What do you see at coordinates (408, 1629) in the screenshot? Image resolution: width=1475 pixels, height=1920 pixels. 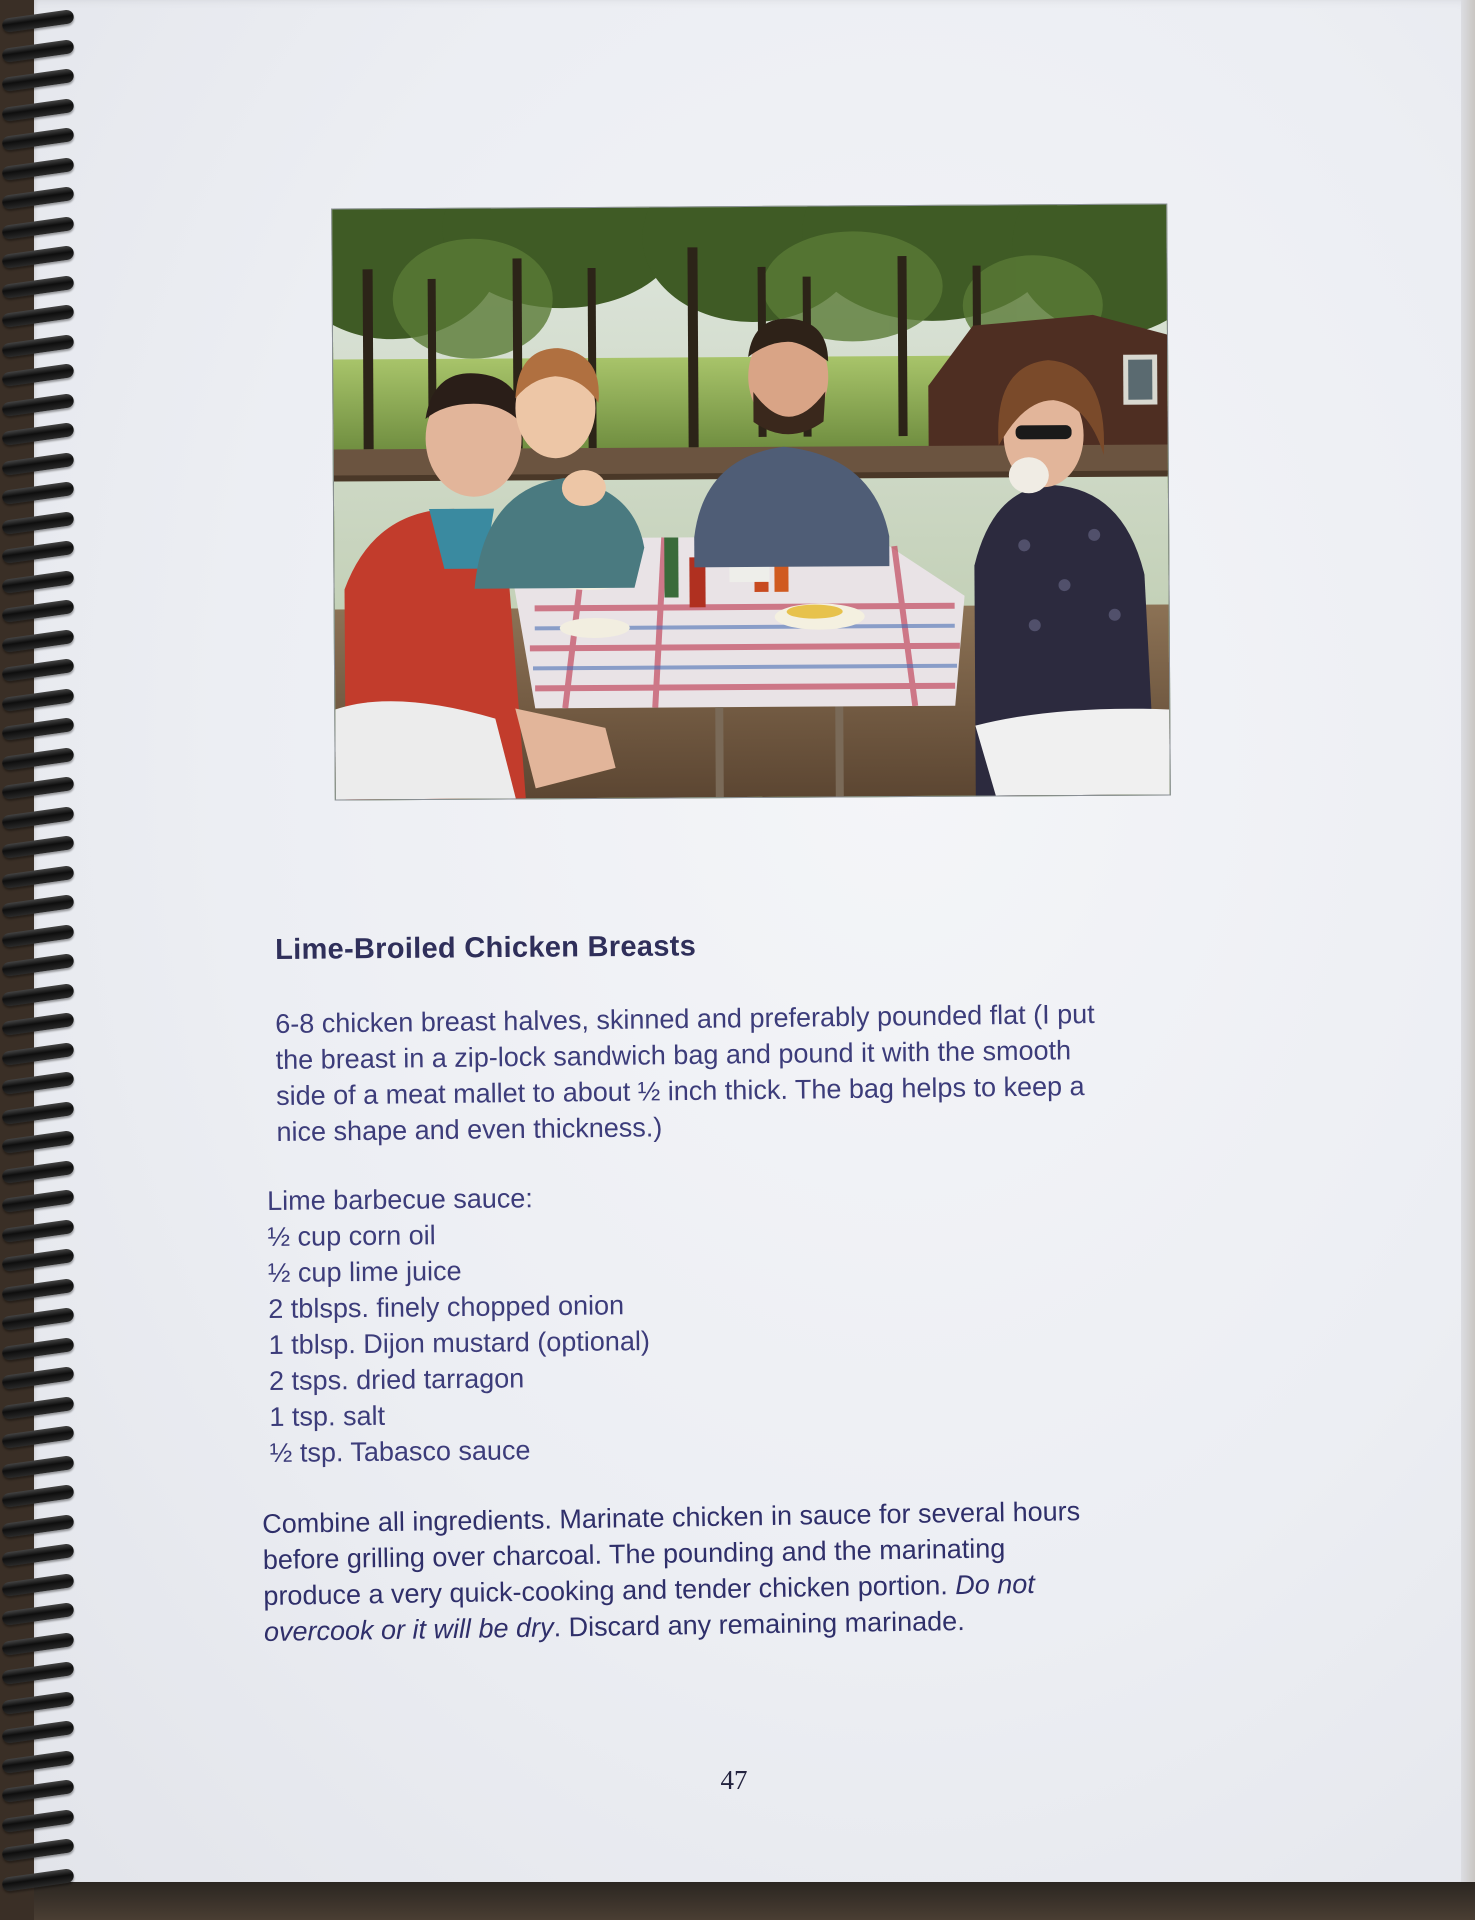 I see `directions-warning: overcook or it will be dry` at bounding box center [408, 1629].